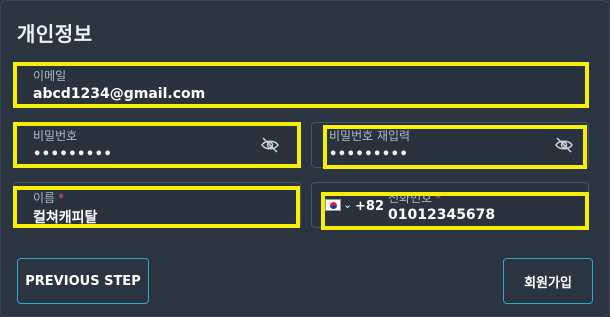  What do you see at coordinates (548, 281) in the screenshot?
I see `signup-button: 회원가입` at bounding box center [548, 281].